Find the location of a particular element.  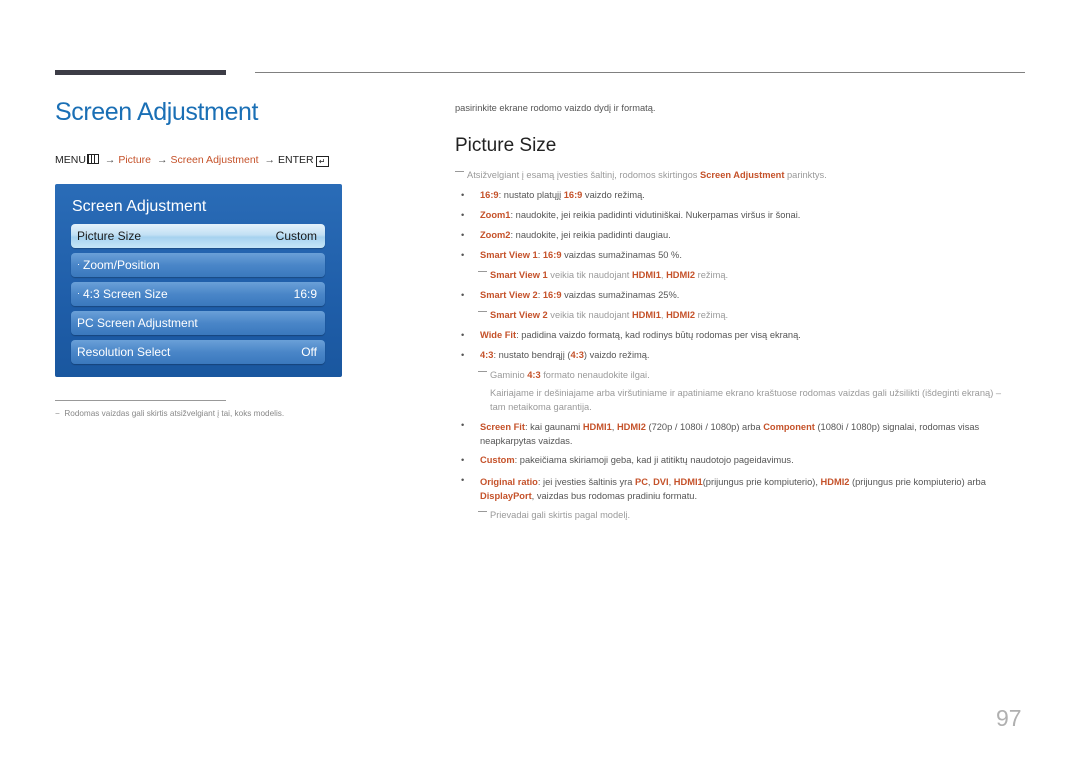

osd-item-value: Off is located at coordinates (309, 352).